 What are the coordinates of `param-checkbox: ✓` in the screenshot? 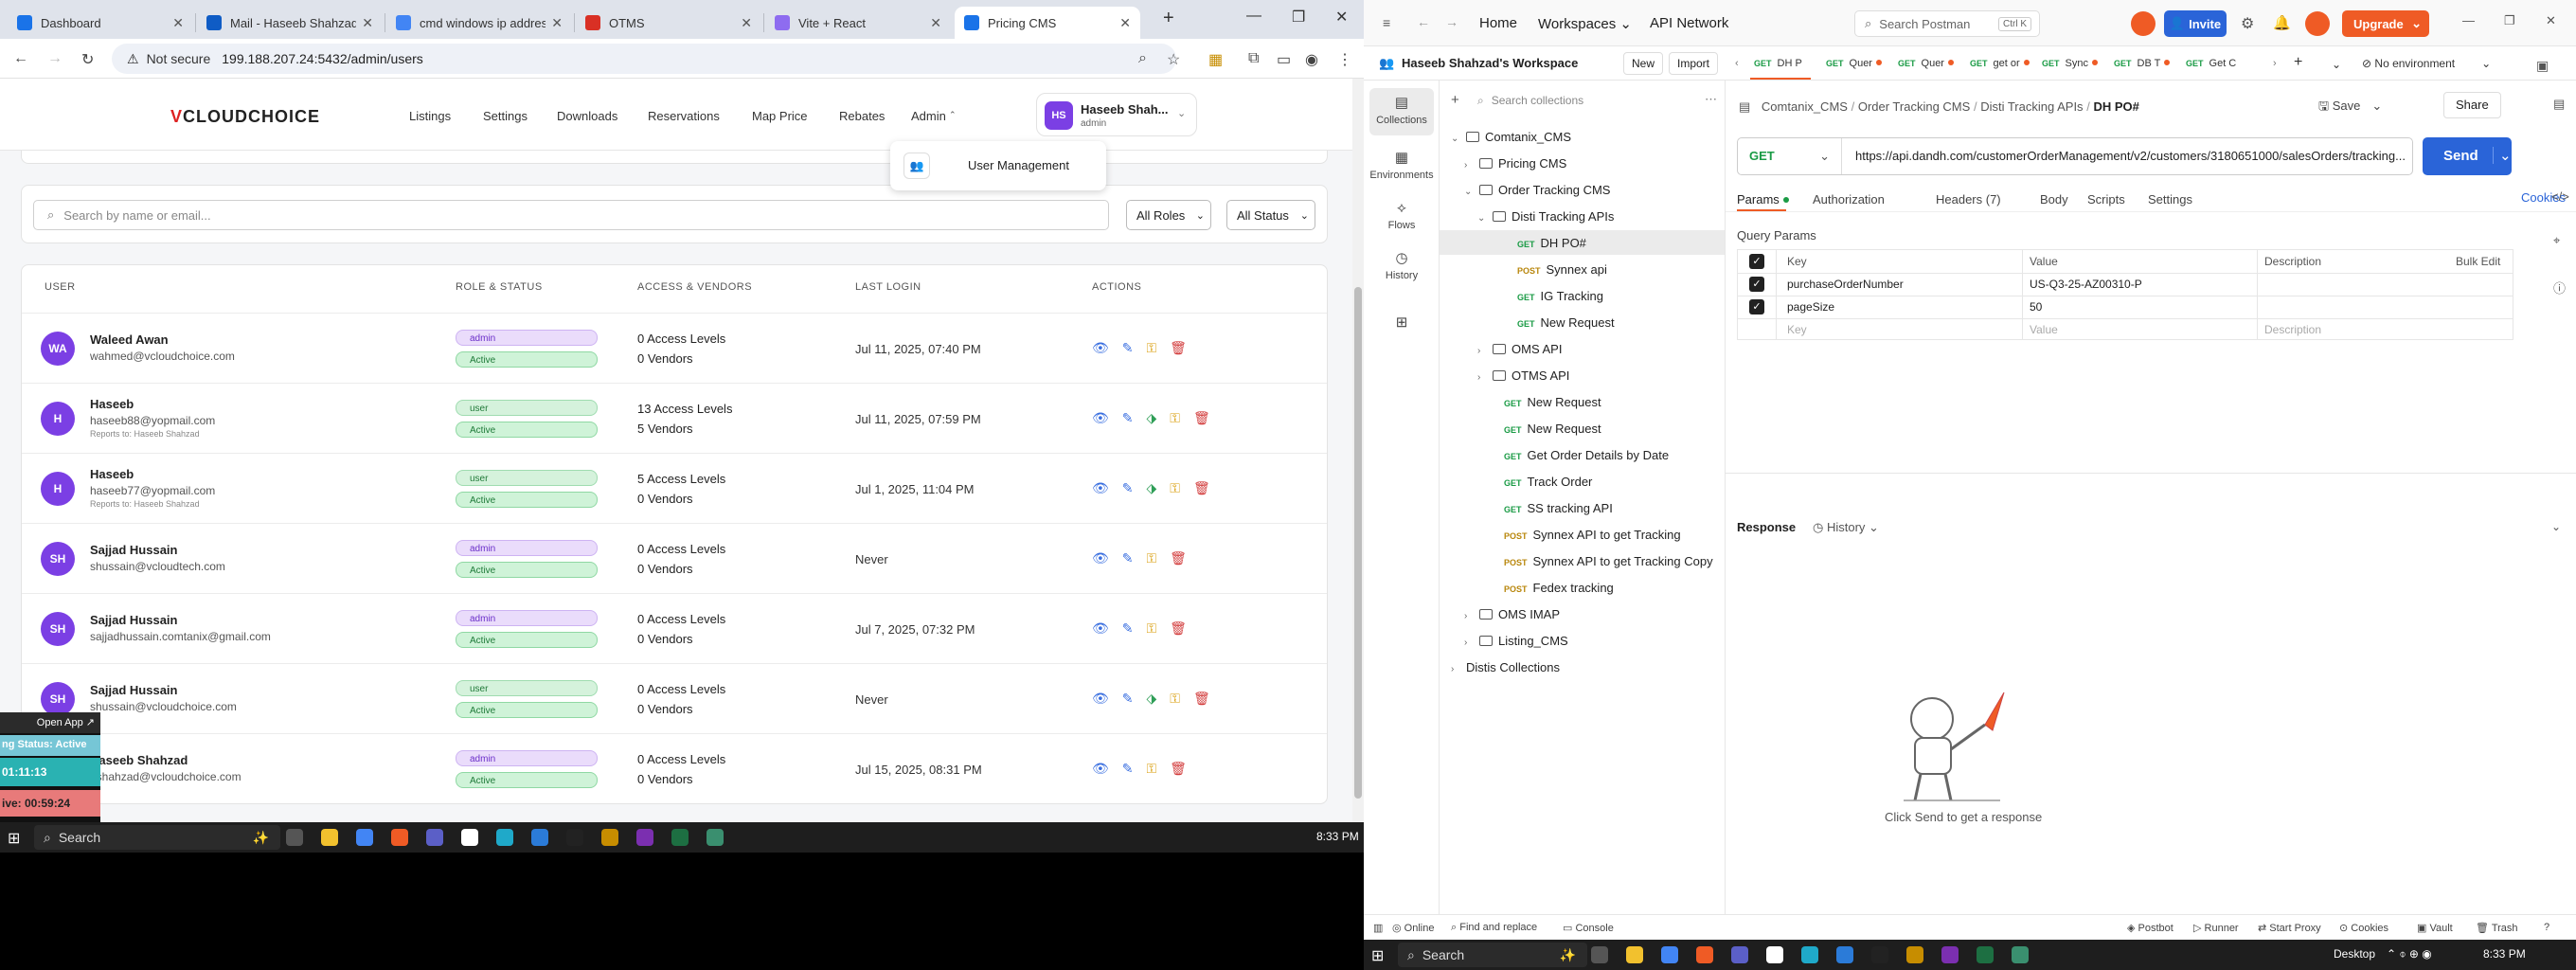 It's located at (1756, 306).